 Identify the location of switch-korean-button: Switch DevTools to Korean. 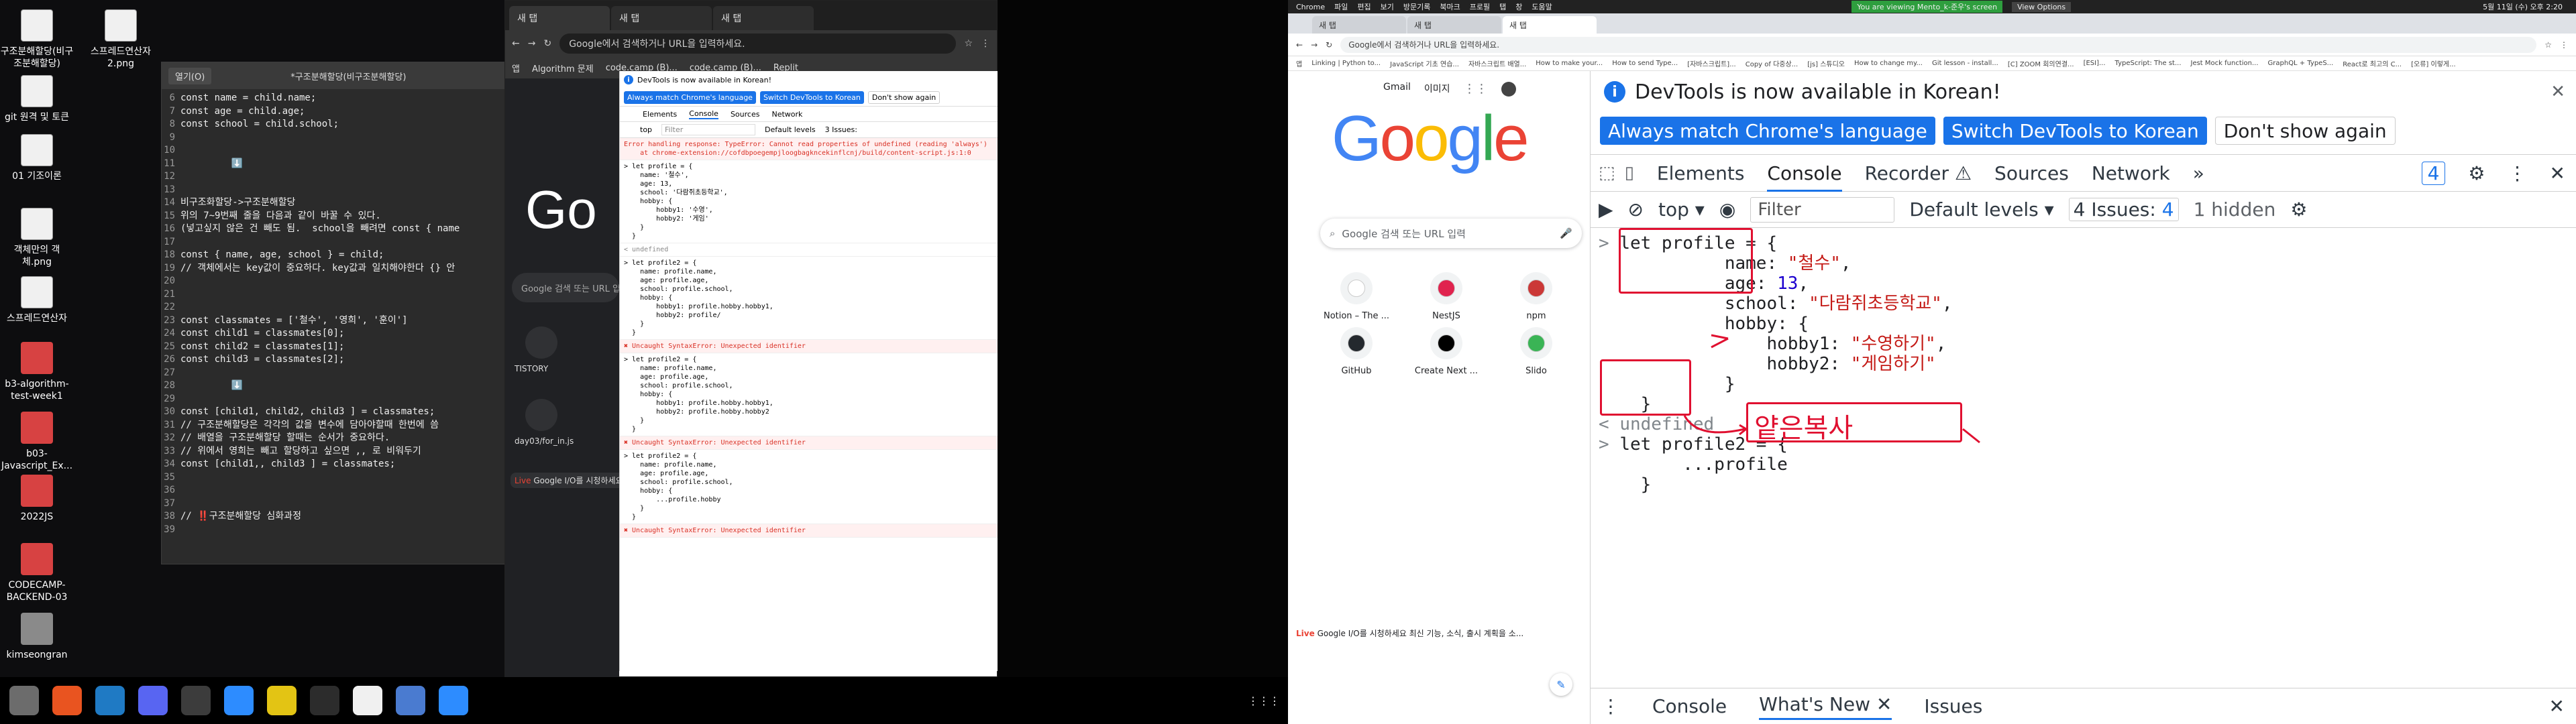
(811, 97).